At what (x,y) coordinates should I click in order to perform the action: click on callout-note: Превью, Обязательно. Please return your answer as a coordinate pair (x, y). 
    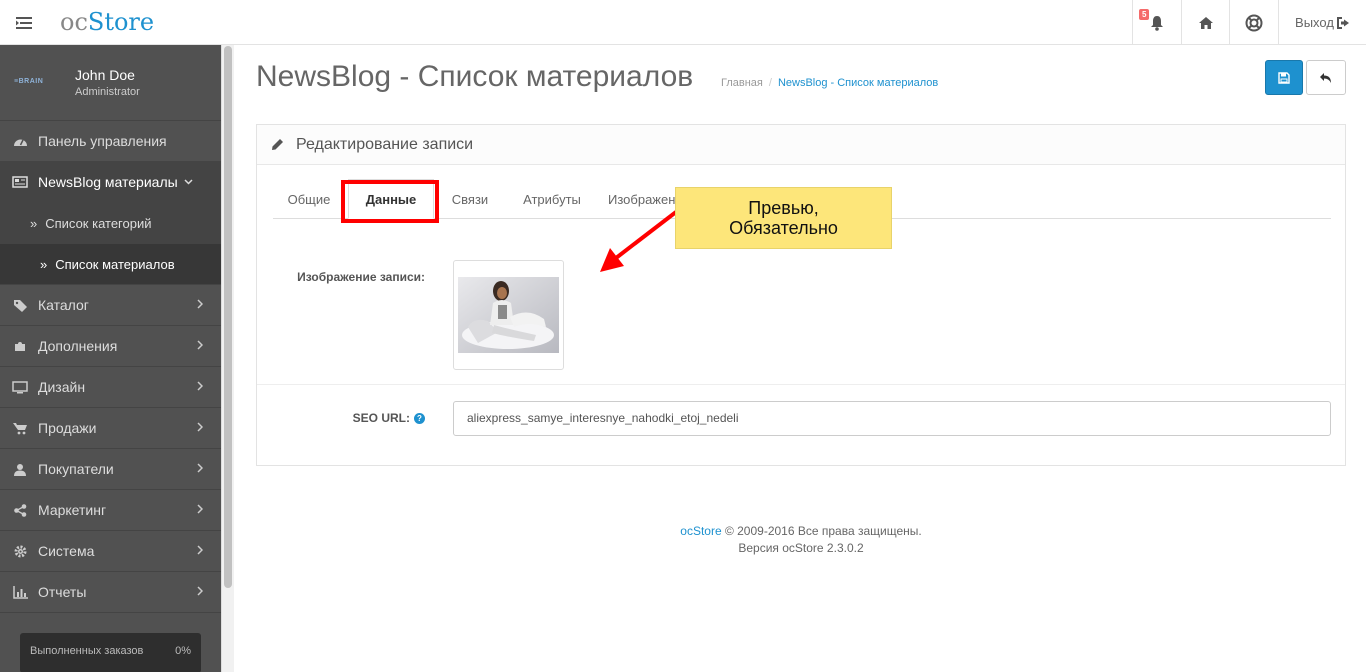
    Looking at the image, I should click on (783, 218).